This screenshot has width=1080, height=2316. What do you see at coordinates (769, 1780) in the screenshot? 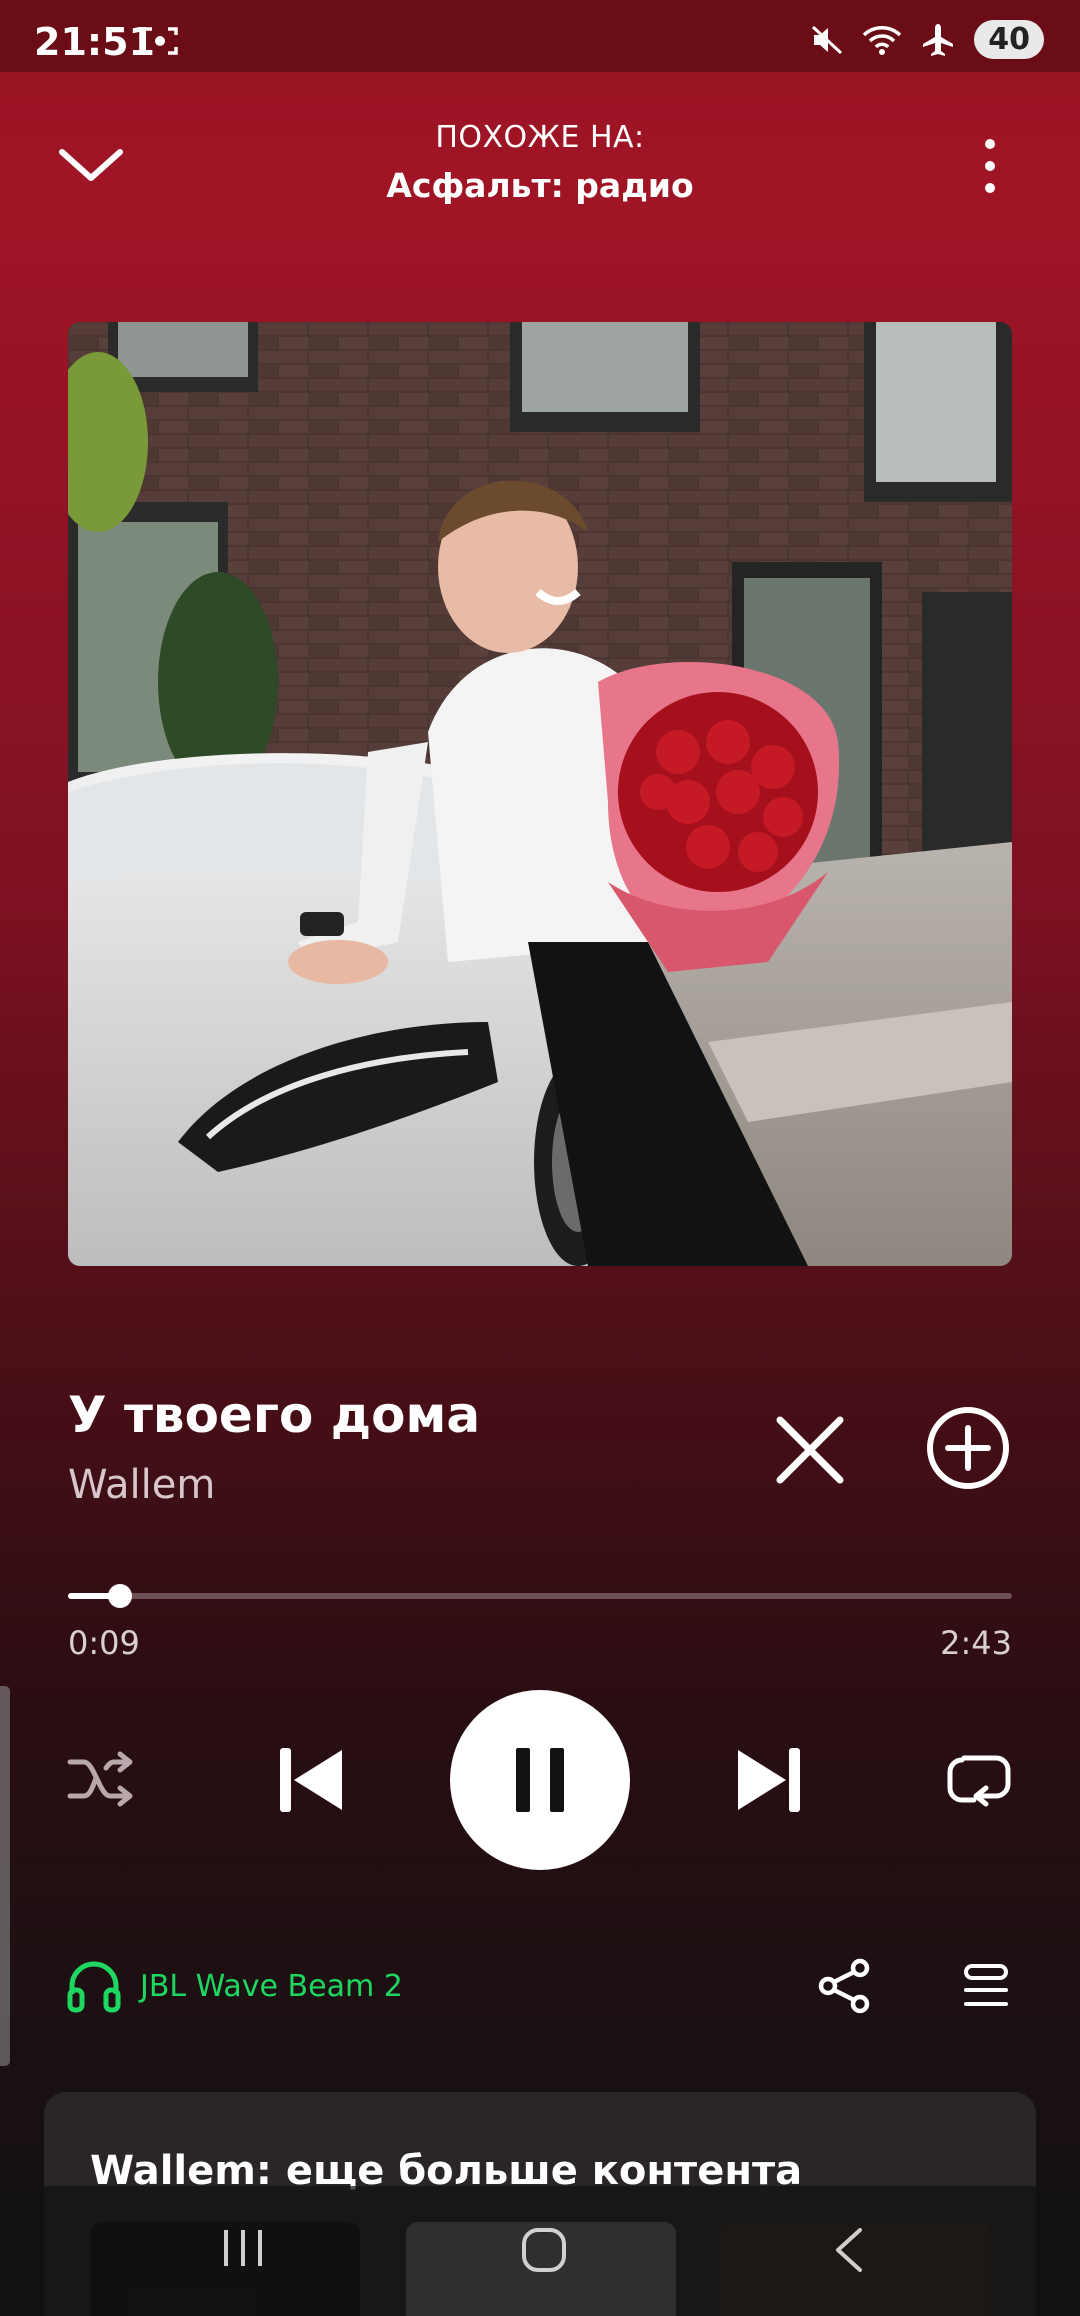
I see `next-track-icon` at bounding box center [769, 1780].